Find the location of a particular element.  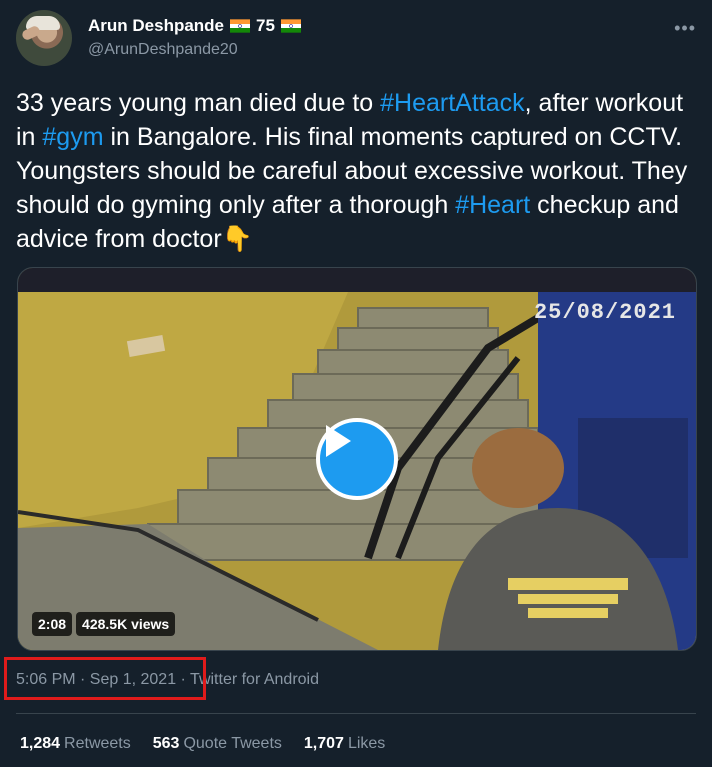

likes-label: Likes is located at coordinates (366, 743).